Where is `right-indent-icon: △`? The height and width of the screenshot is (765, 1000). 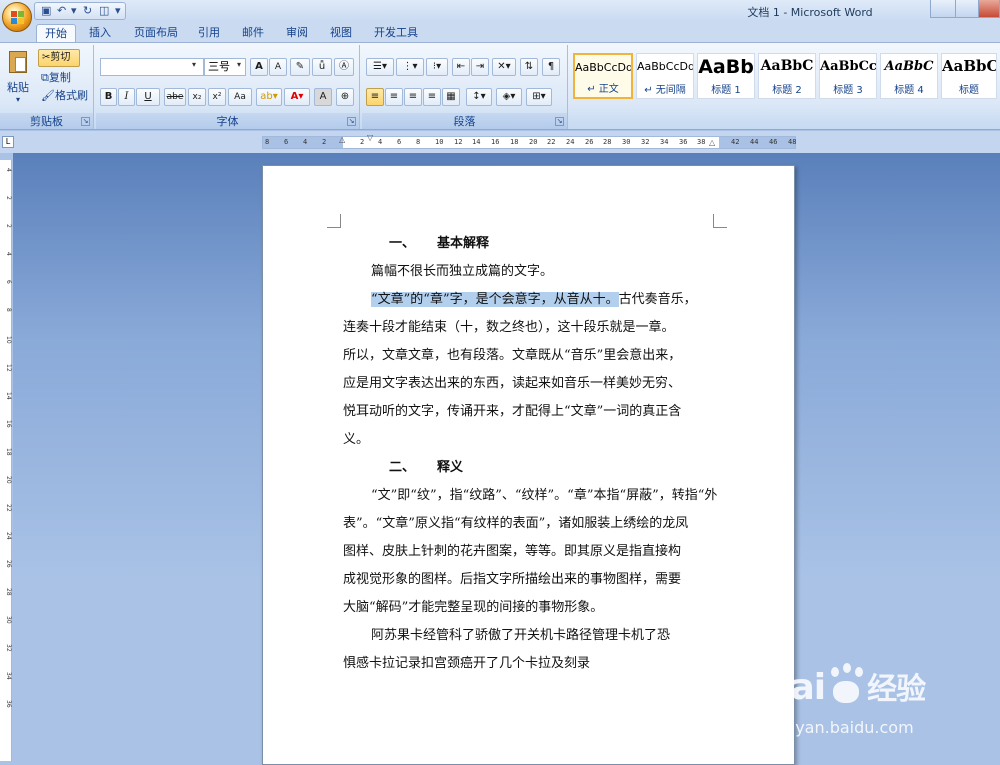
right-indent-icon: △ is located at coordinates (712, 142).